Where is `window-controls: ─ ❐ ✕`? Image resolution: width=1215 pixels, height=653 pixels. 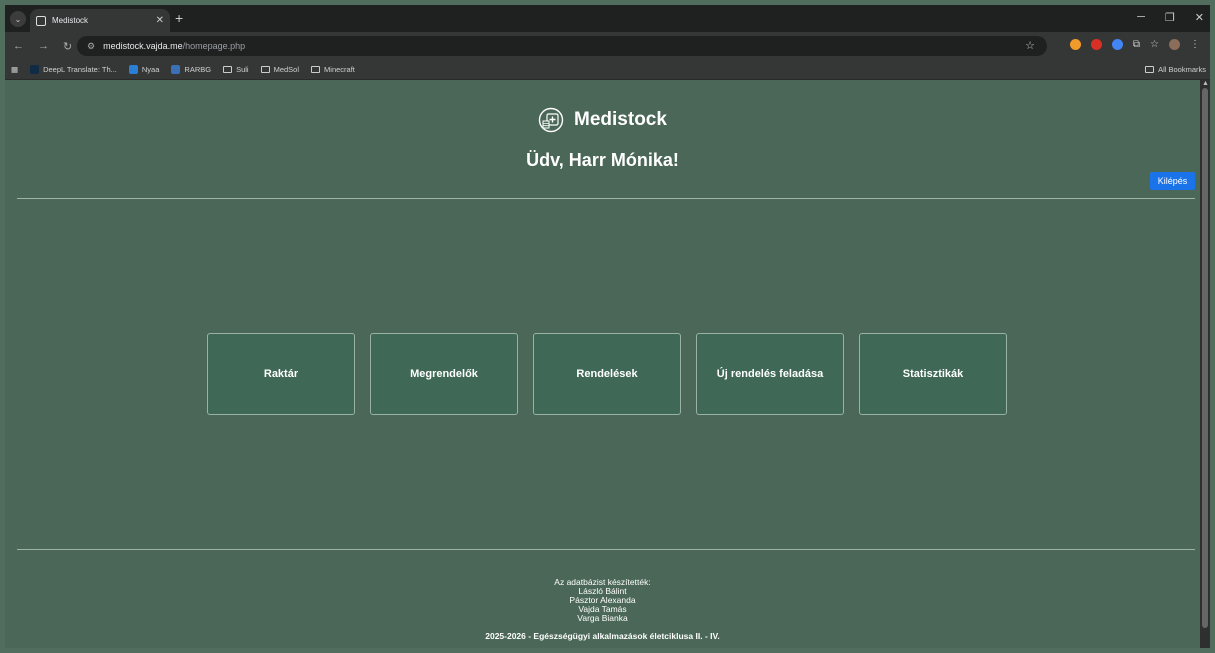
window-controls: ─ ❐ ✕ is located at coordinates (1170, 17).